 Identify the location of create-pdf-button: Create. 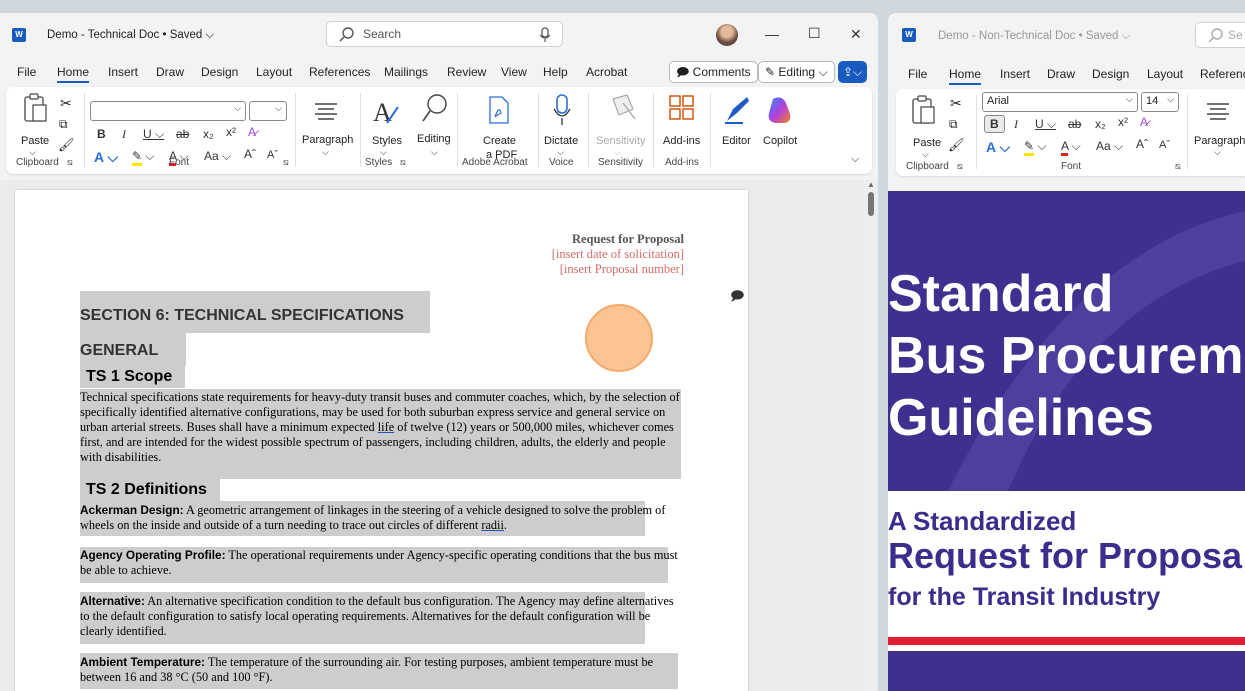
(499, 141).